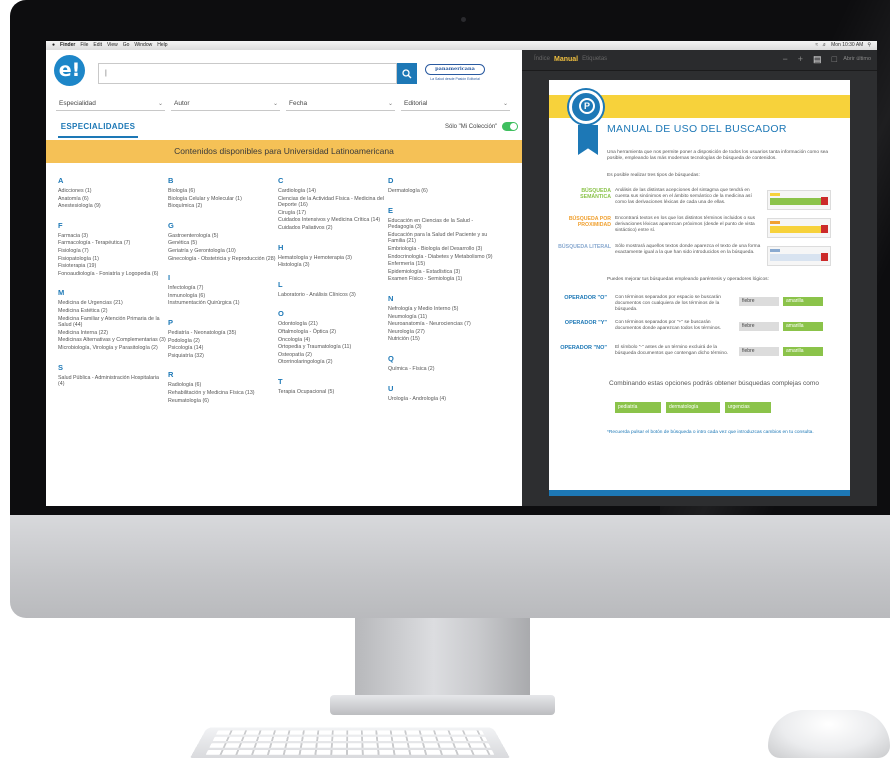  What do you see at coordinates (332, 295) in the screenshot?
I see `specialty-link: Laboratorio - Análisis Clínicos (3)` at bounding box center [332, 295].